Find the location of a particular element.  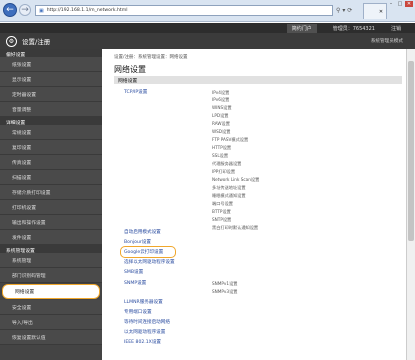

highlight-ring is located at coordinates (148, 252).